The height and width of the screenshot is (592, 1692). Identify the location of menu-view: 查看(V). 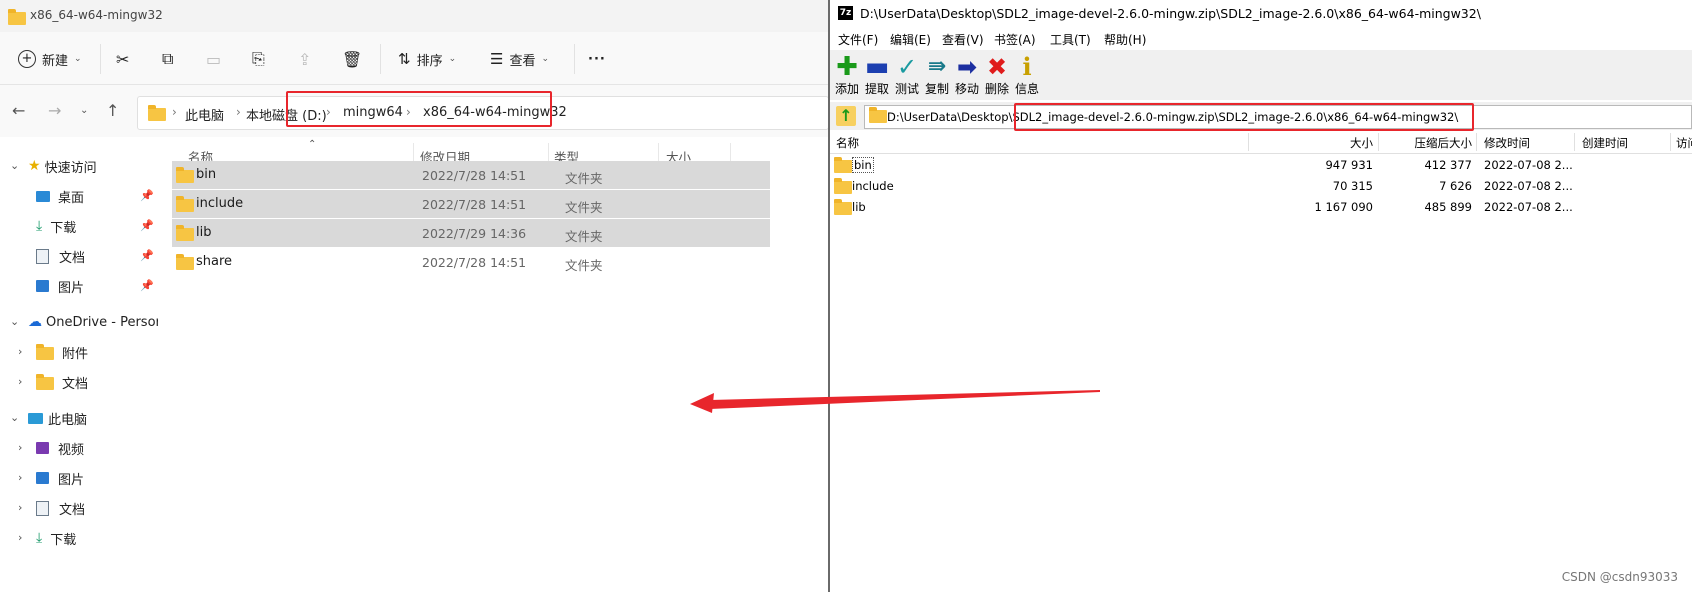
(963, 39).